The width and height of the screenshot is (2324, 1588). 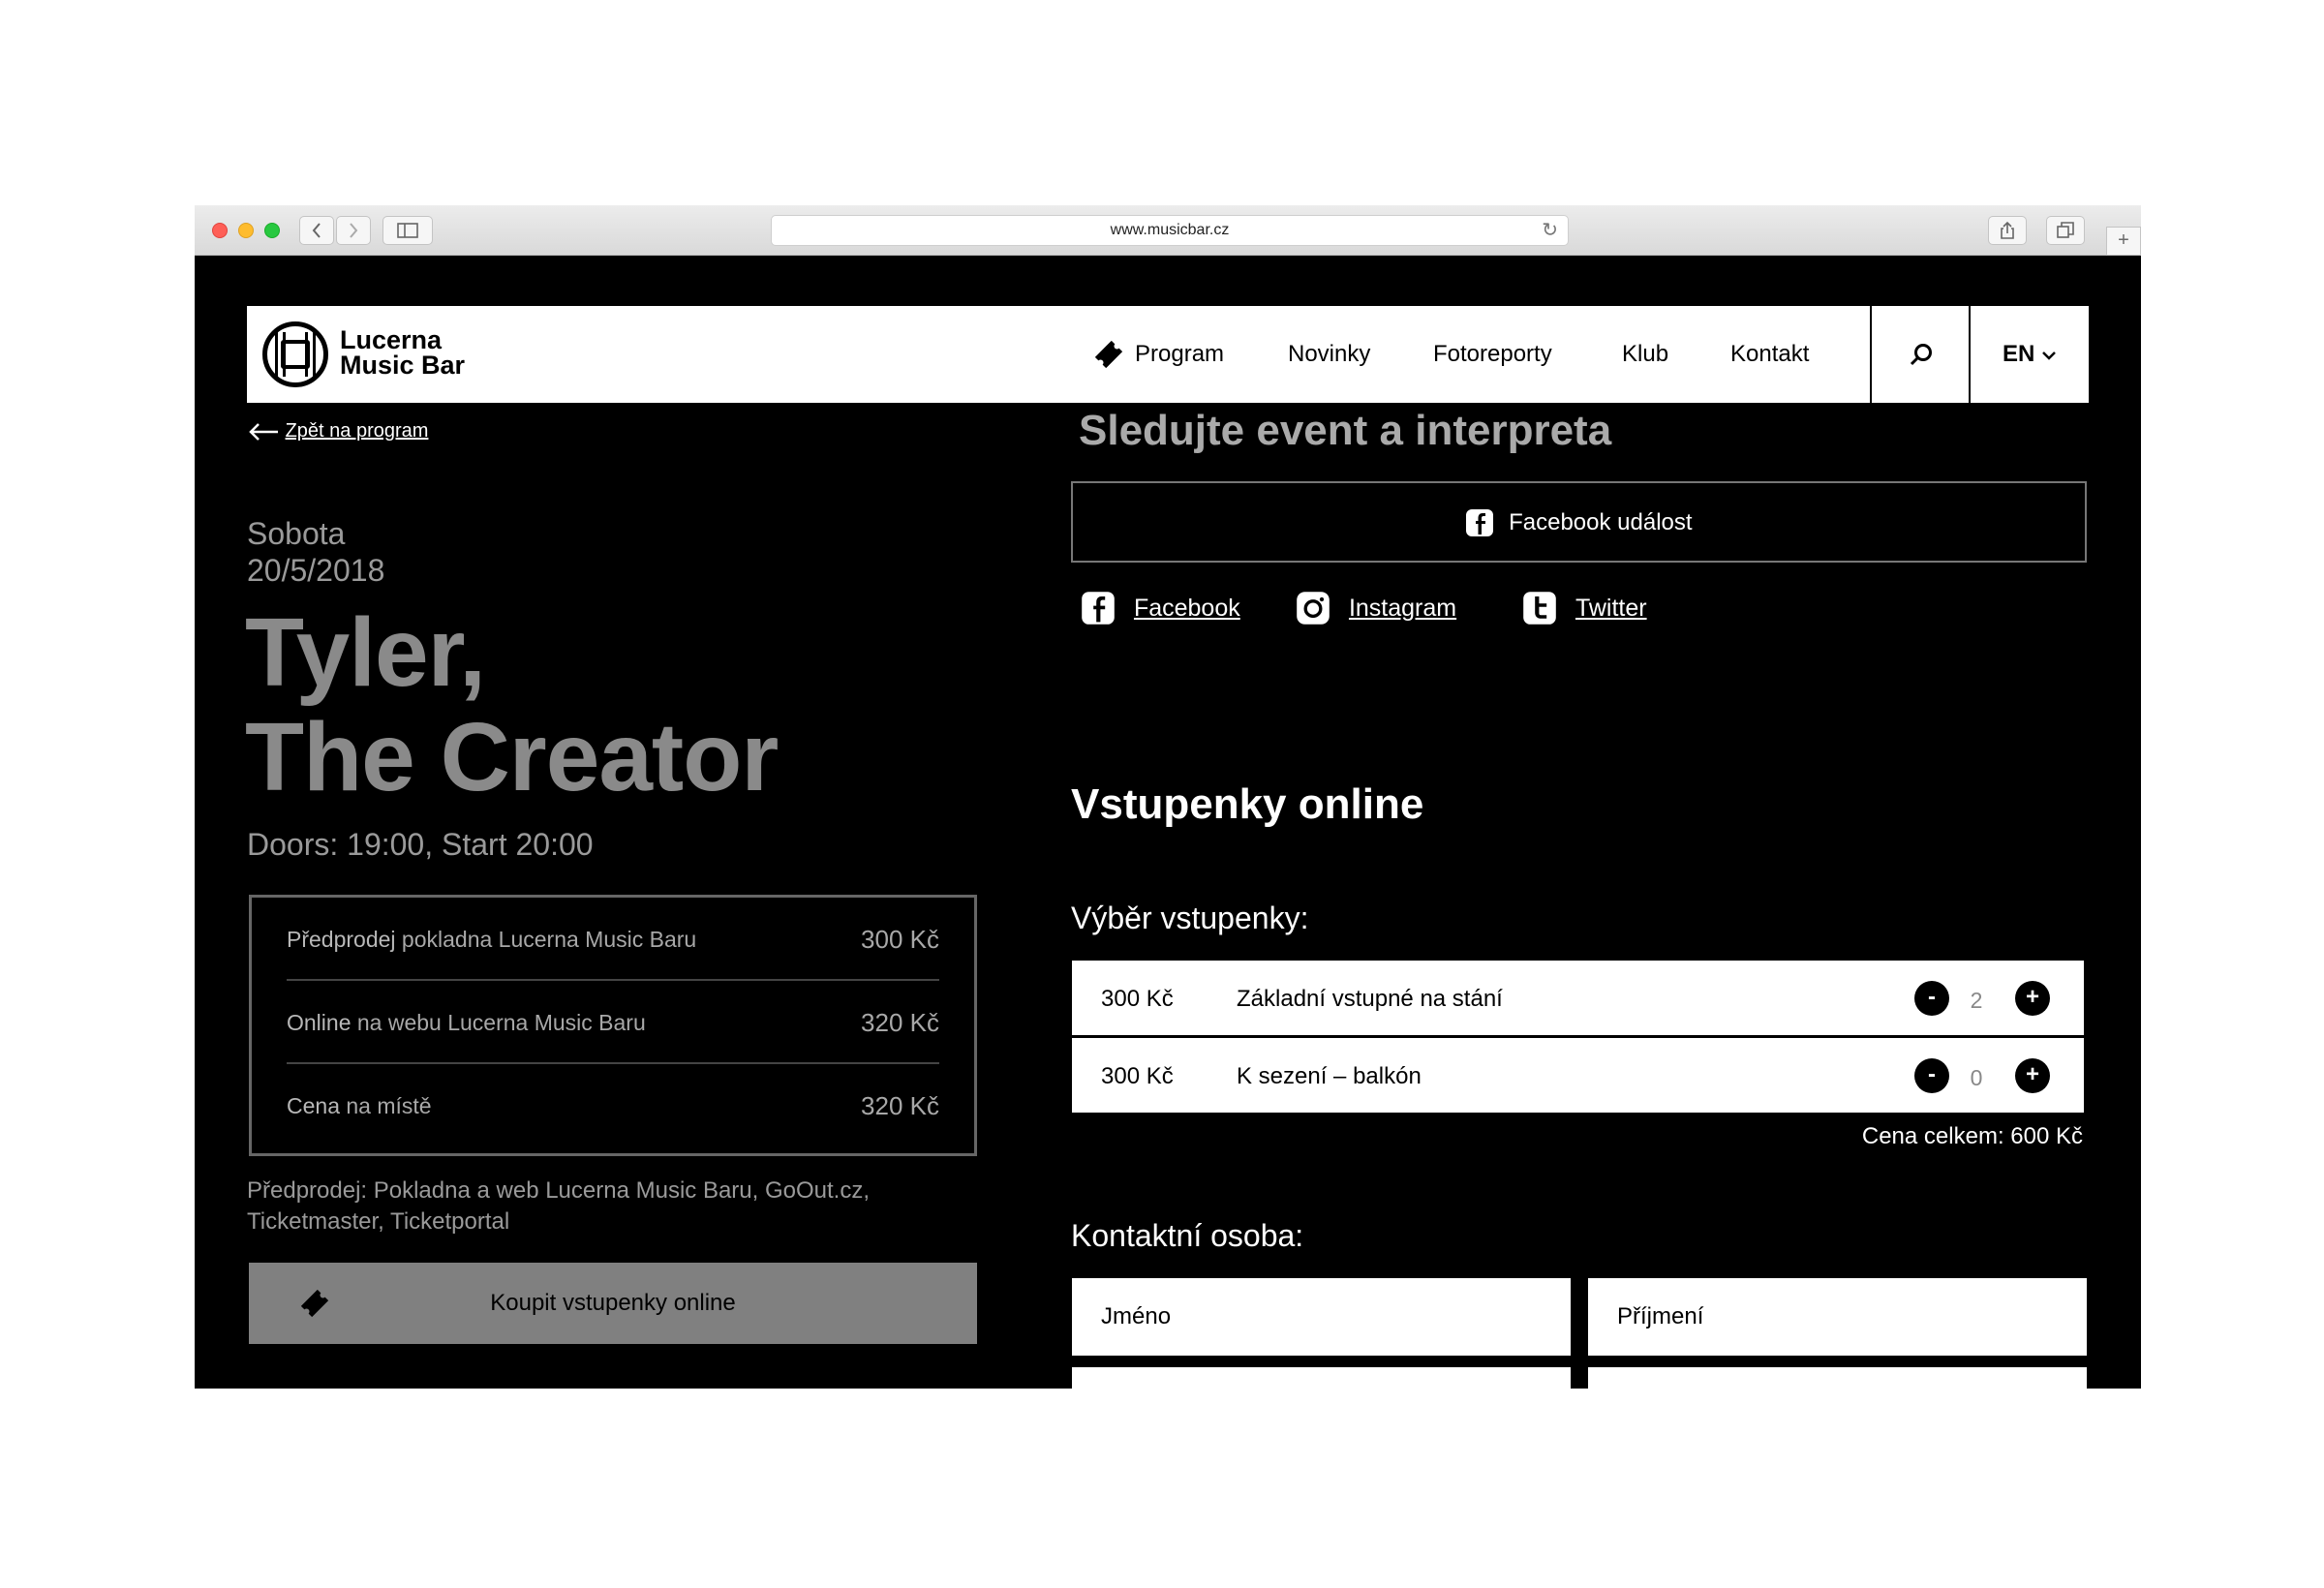 What do you see at coordinates (272, 230) in the screenshot?
I see `zoom-window-button` at bounding box center [272, 230].